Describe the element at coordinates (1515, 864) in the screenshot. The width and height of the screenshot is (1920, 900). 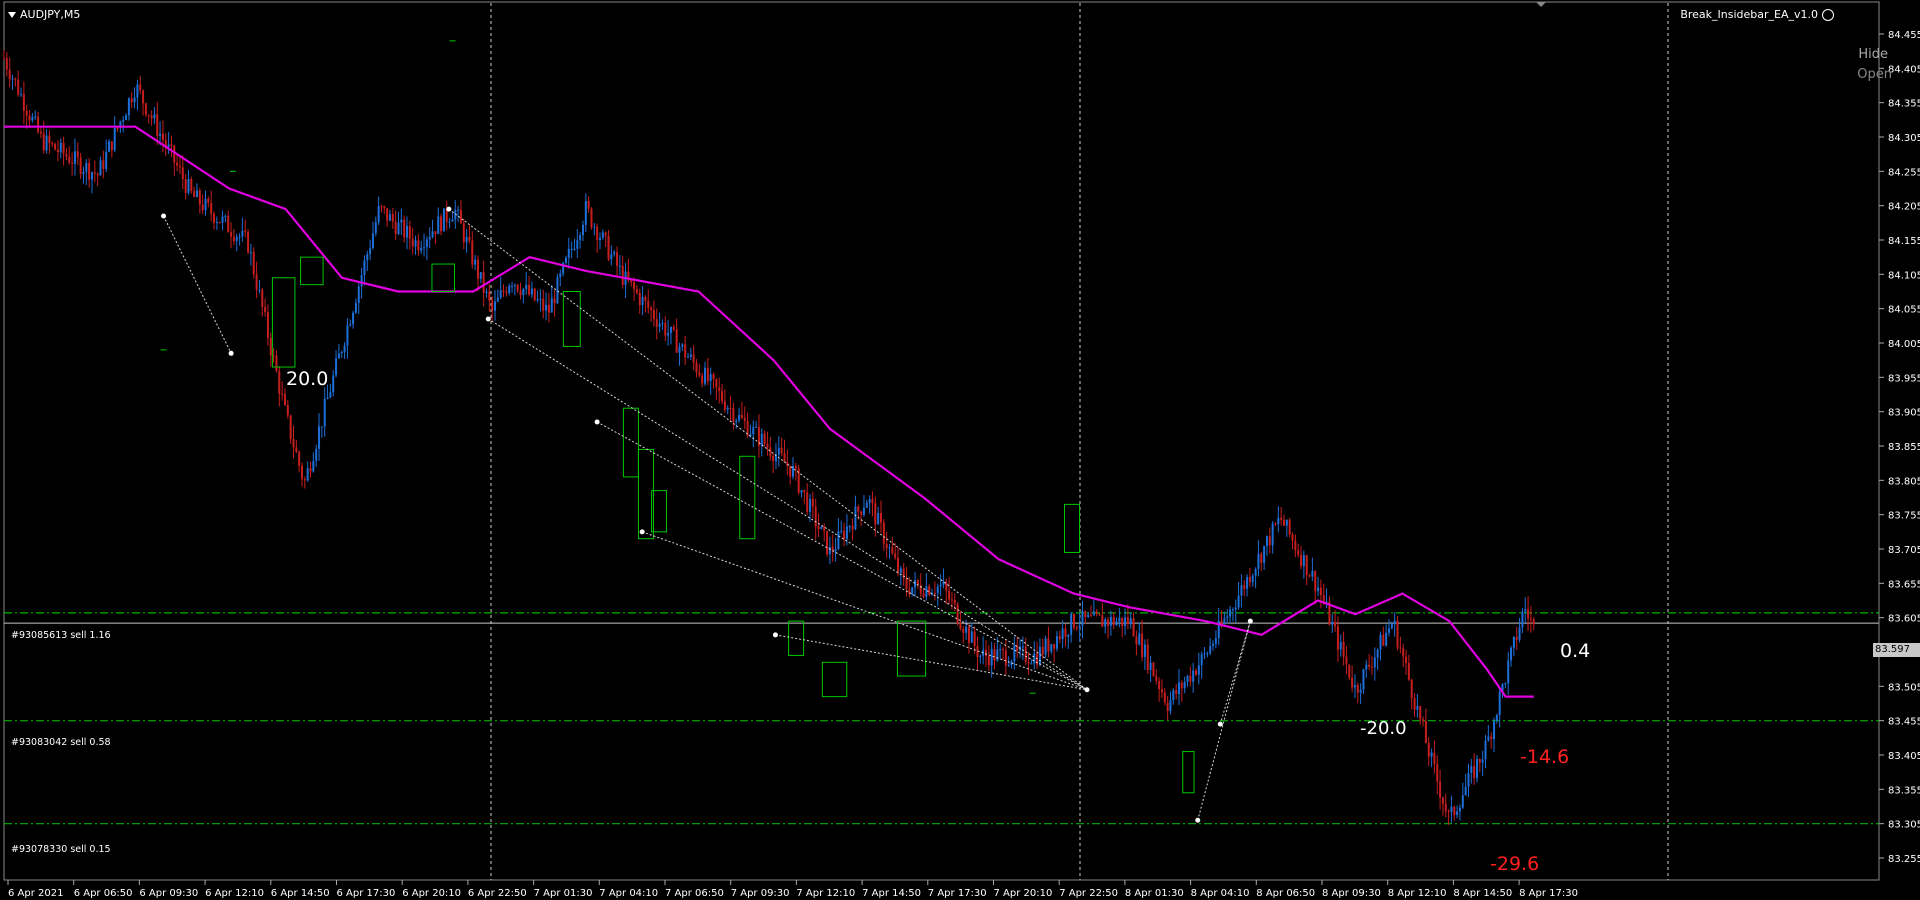
I see `profit-label: -29.6` at that location.